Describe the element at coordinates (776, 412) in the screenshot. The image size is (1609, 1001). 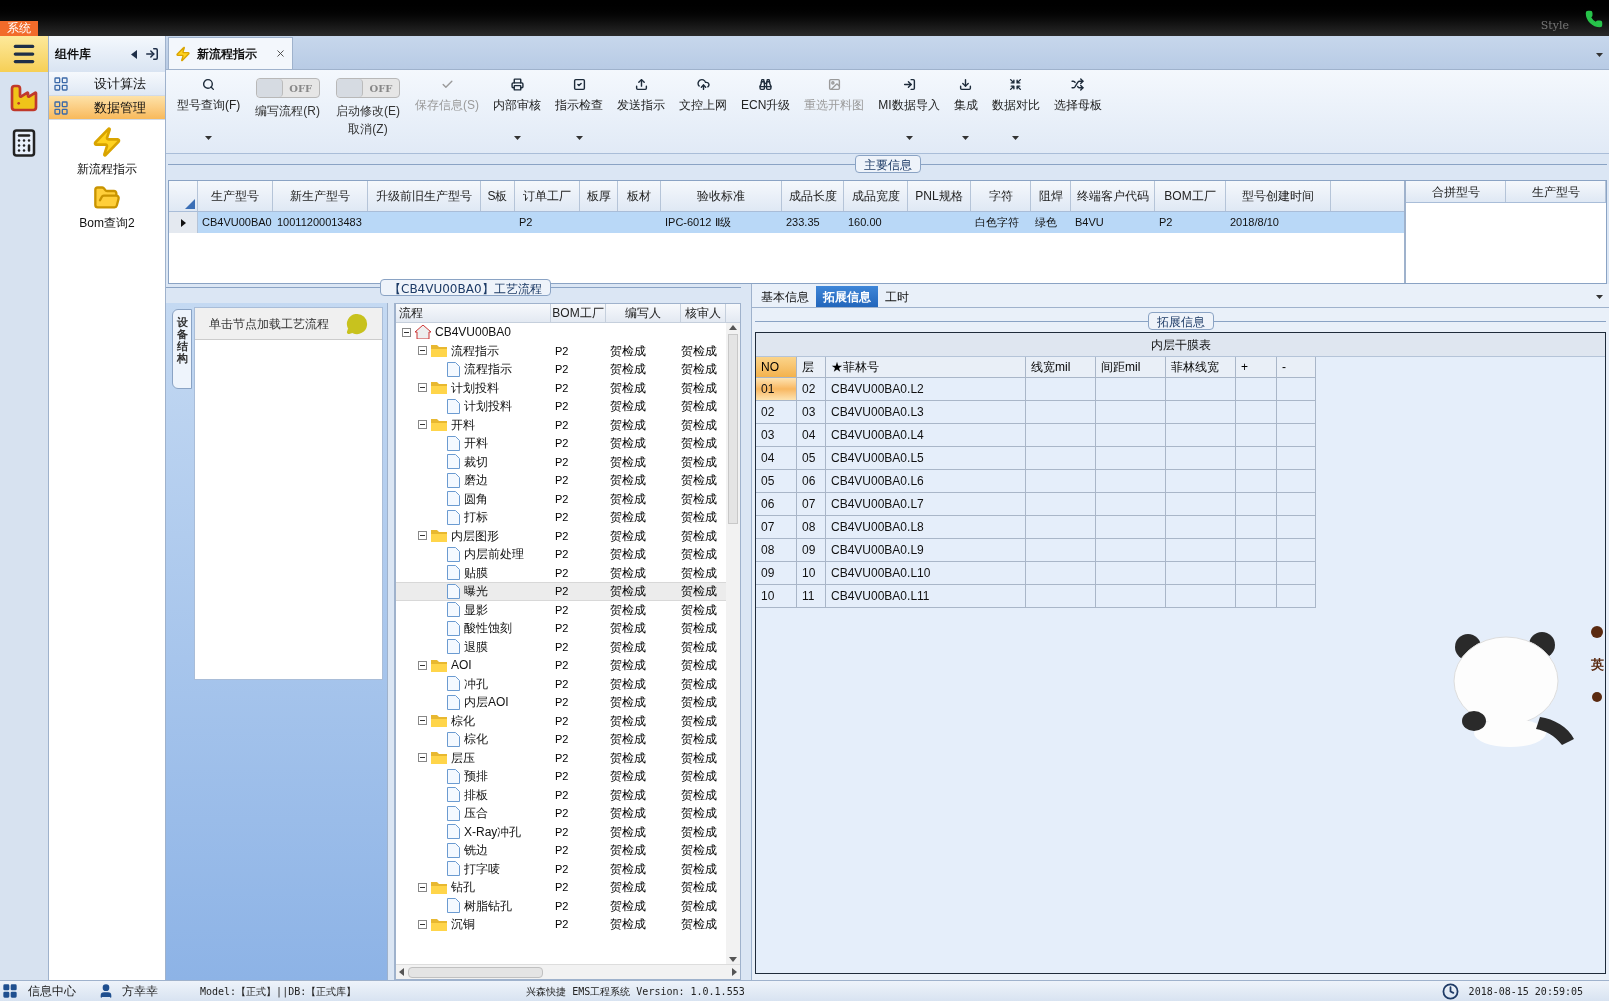
I see `row-number-cell: 02` at that location.